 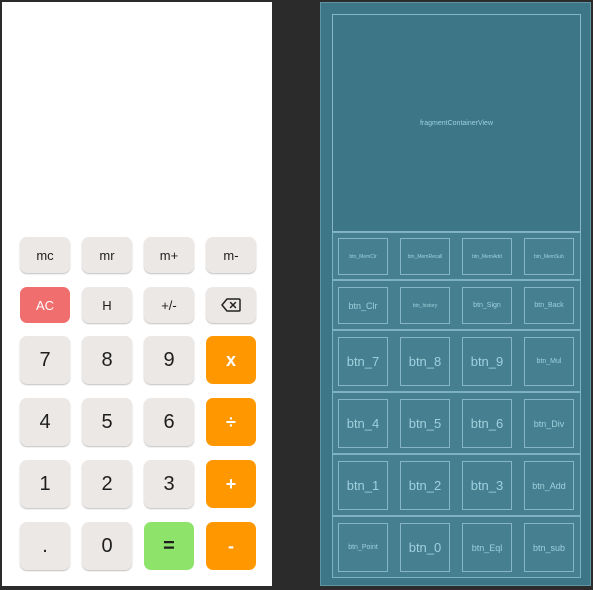 What do you see at coordinates (549, 361) in the screenshot?
I see `bp-btn-mul: btn_Mul` at bounding box center [549, 361].